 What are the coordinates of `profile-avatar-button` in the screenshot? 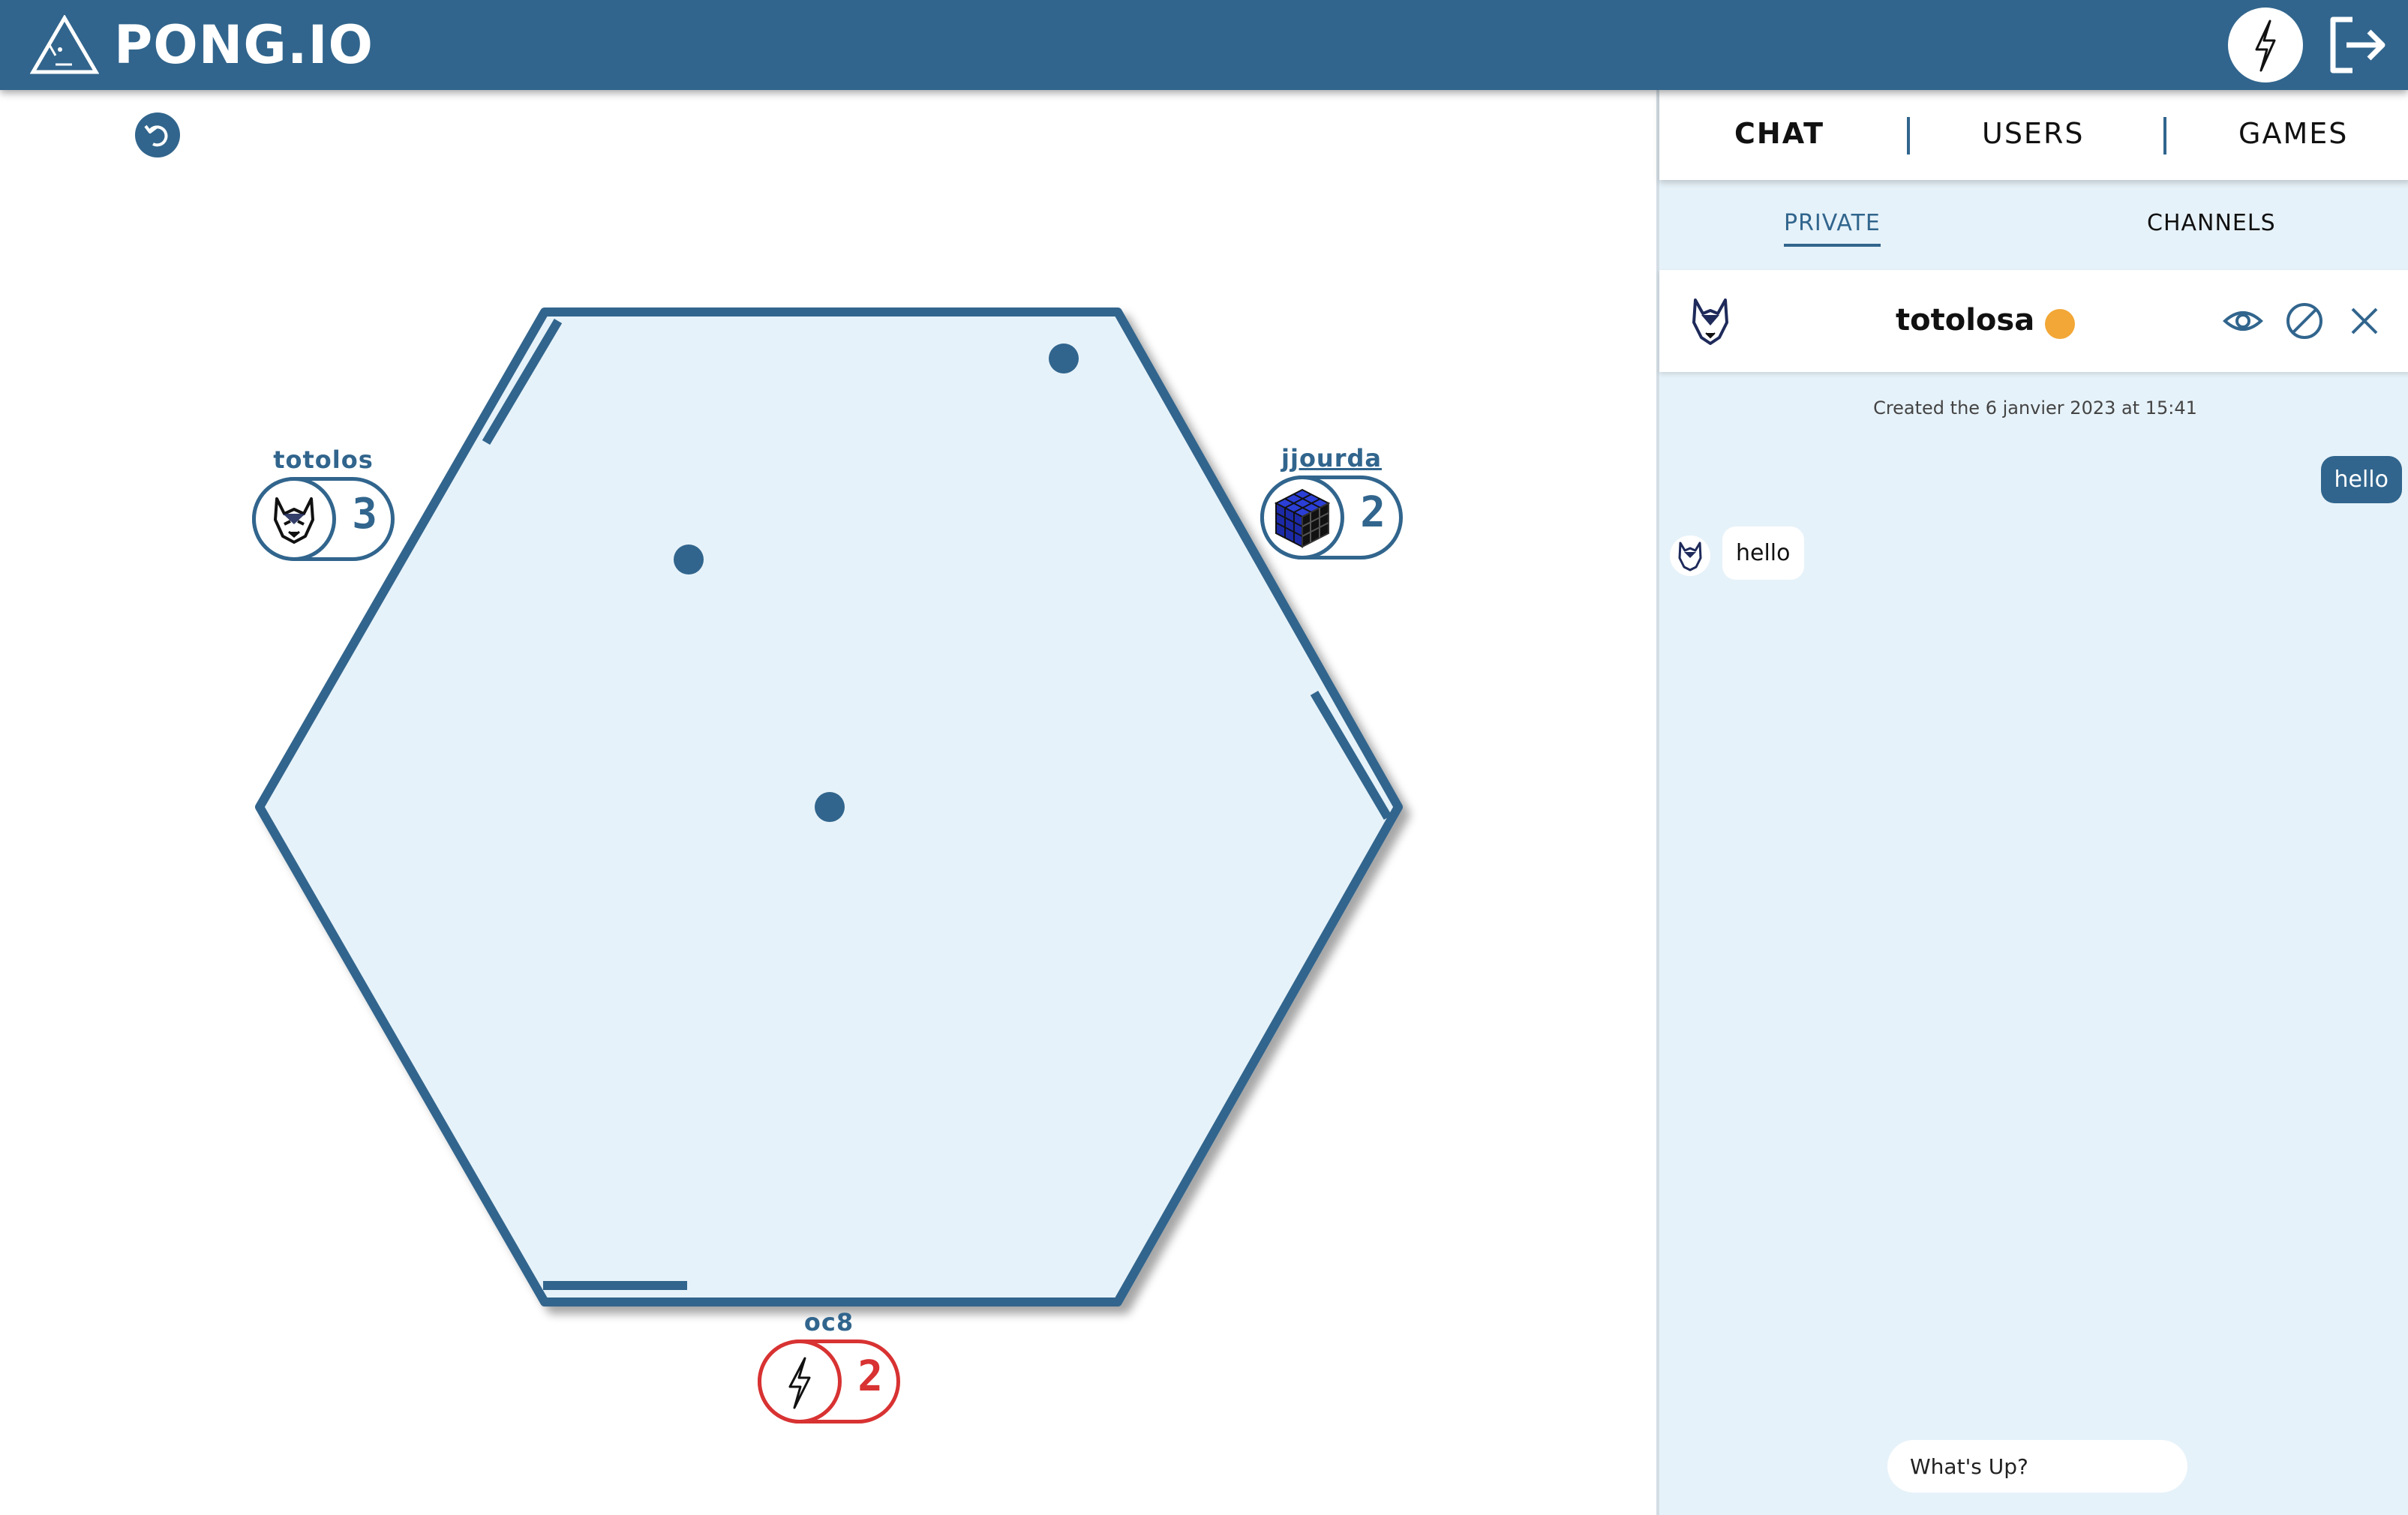 It's located at (2265, 45).